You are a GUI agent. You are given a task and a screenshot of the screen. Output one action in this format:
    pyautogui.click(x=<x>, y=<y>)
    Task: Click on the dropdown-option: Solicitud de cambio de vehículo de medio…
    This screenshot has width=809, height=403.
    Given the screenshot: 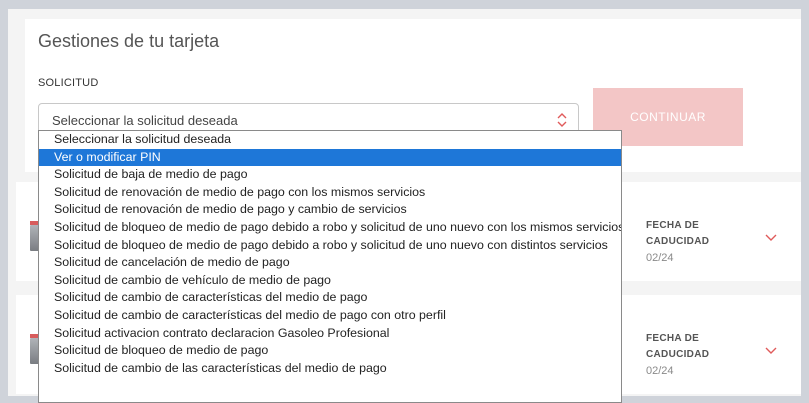 What is the action you would take?
    pyautogui.click(x=330, y=281)
    